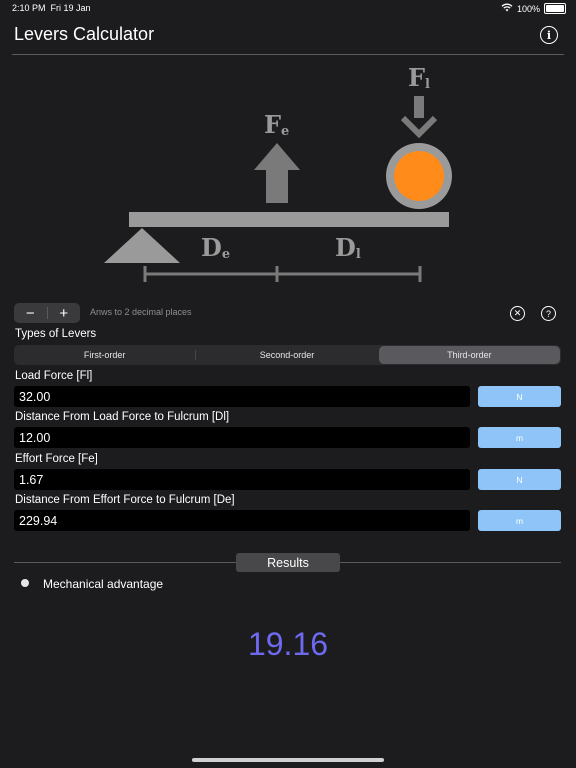  I want to click on load-distance-label: Distance From Load Force to Fulcrum [Dl], so click(122, 417).